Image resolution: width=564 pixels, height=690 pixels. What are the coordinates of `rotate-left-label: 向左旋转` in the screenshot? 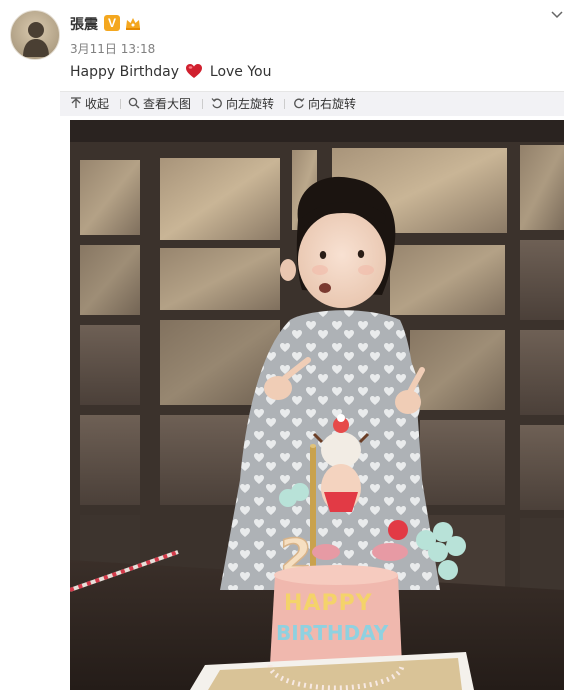 It's located at (250, 104).